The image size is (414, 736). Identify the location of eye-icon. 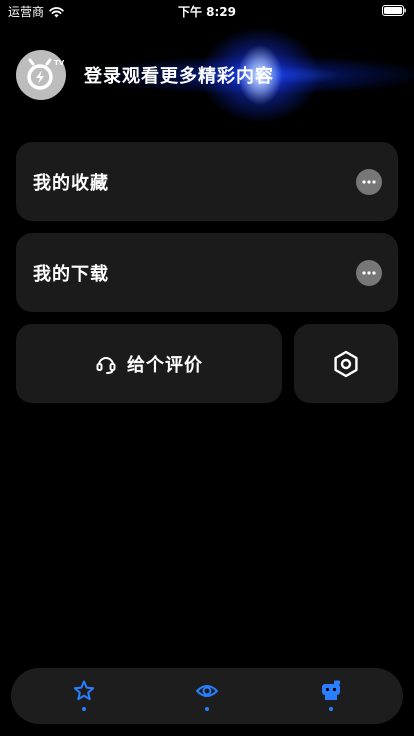
(207, 691).